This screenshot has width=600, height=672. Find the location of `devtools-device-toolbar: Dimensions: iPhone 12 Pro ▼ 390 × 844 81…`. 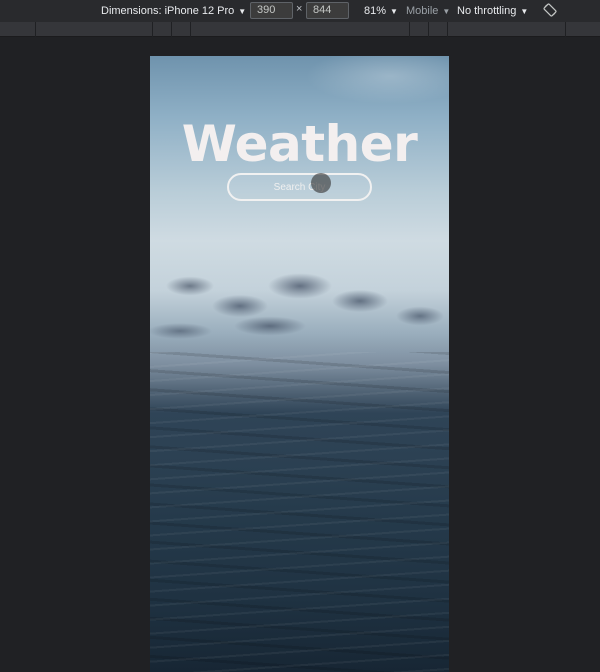

devtools-device-toolbar: Dimensions: iPhone 12 Pro ▼ 390 × 844 81… is located at coordinates (300, 11).